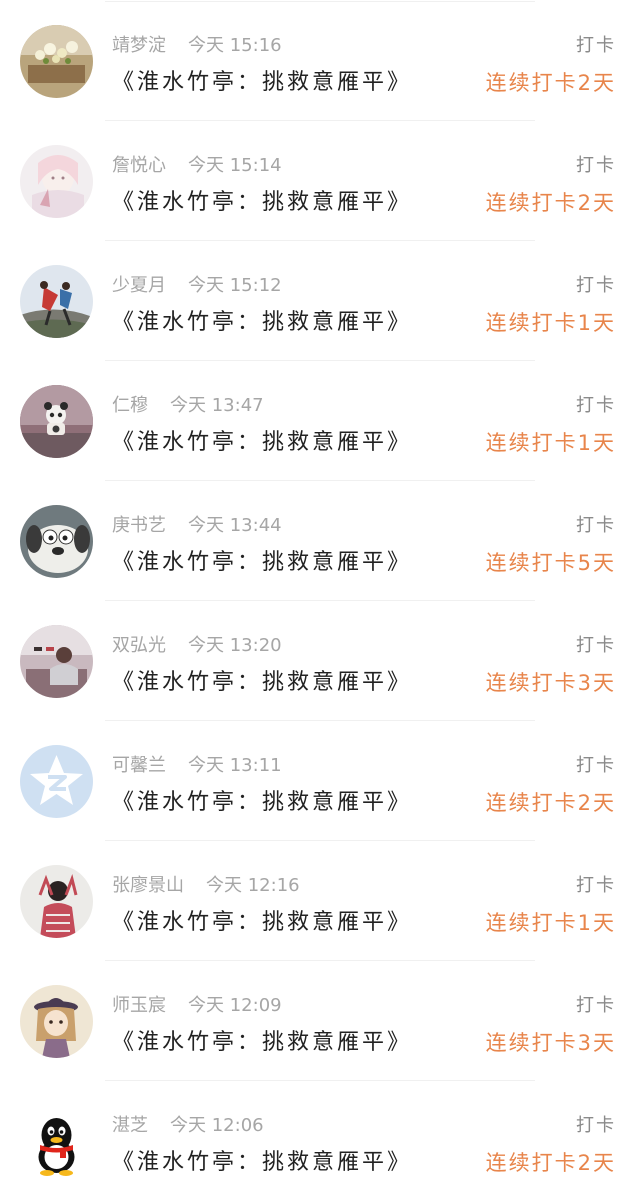 This screenshot has width=640, height=1200. What do you see at coordinates (217, 405) in the screenshot?
I see `checkin-time: 今天 13:47` at bounding box center [217, 405].